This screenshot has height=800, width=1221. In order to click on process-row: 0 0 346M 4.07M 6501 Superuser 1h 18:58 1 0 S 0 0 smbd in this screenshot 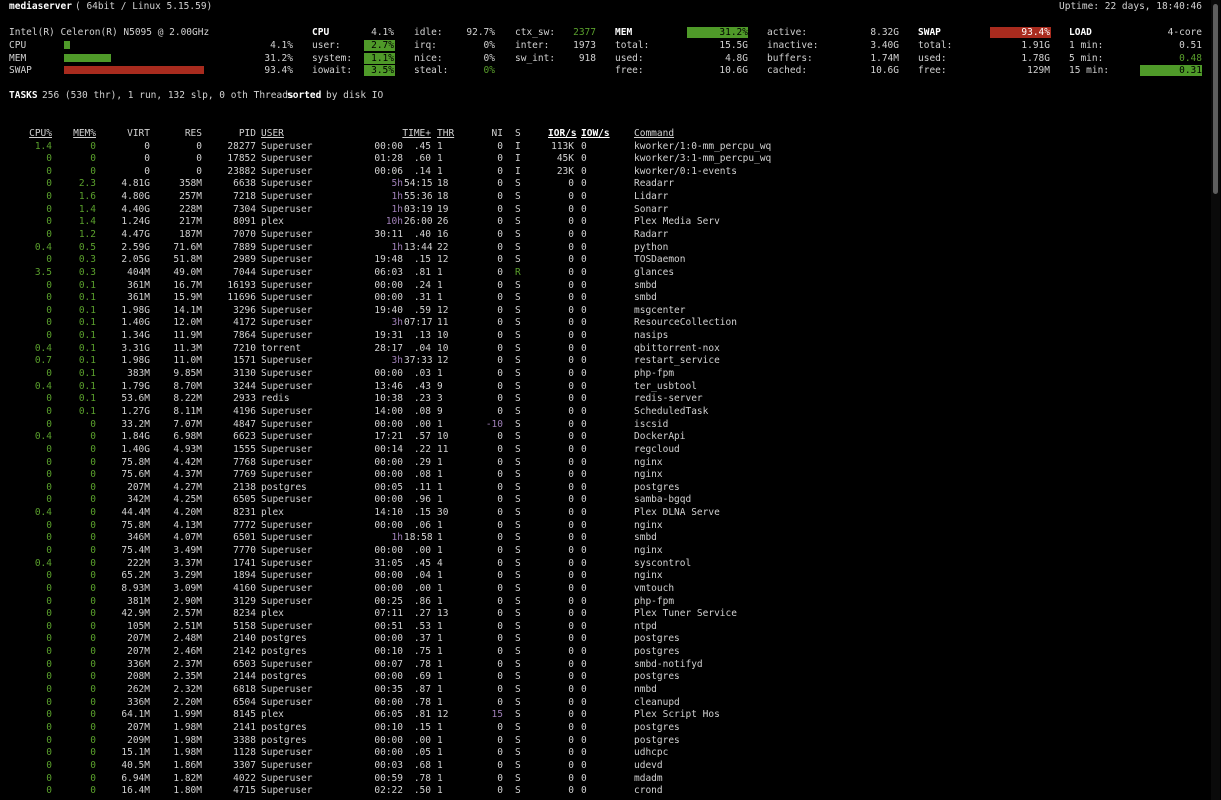, I will do `click(605, 538)`.